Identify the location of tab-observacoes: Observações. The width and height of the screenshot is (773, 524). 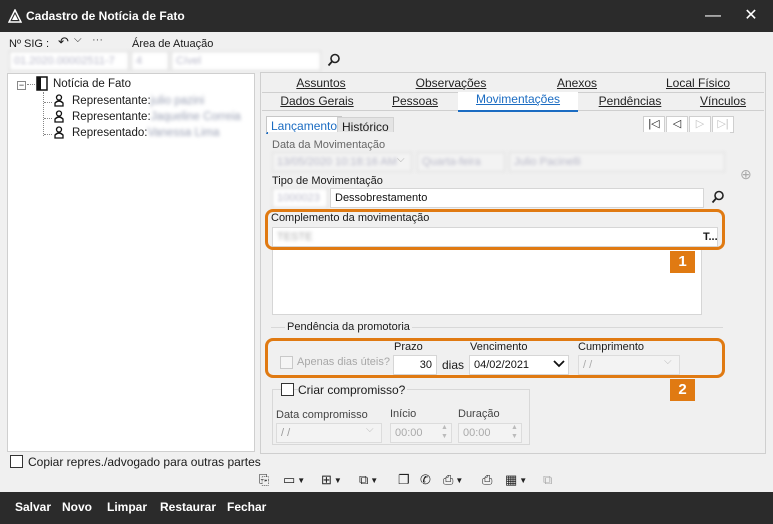
(451, 84).